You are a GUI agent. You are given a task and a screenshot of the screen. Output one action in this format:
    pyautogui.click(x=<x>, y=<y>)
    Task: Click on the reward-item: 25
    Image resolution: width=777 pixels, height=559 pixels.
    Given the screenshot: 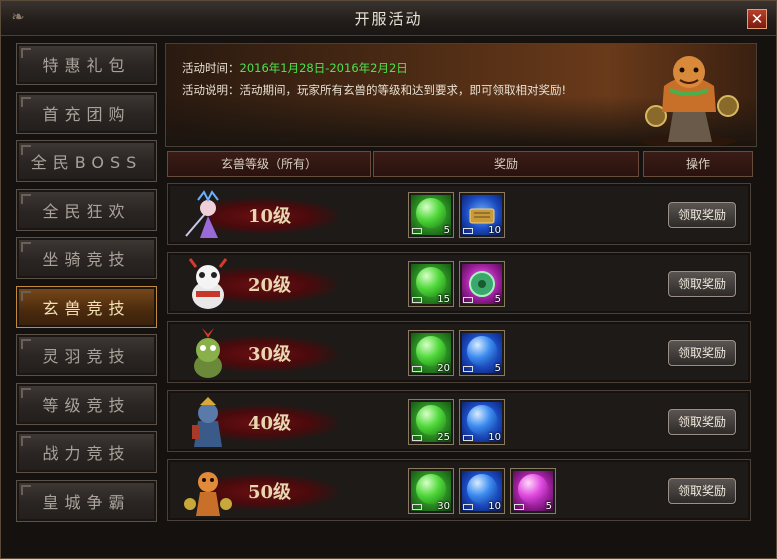 What is the action you would take?
    pyautogui.click(x=431, y=422)
    